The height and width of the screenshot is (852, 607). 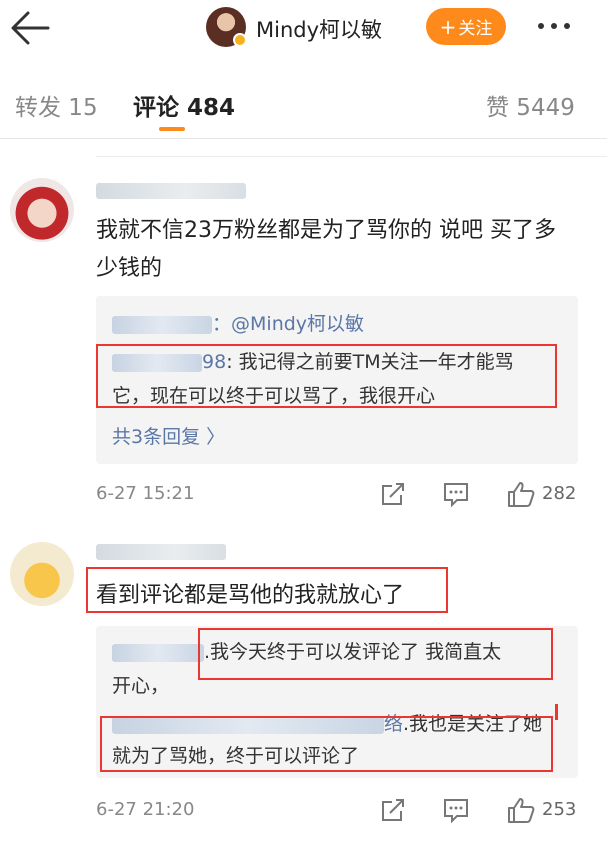 What do you see at coordinates (145, 493) in the screenshot?
I see `comment-time: 6-27 15:21` at bounding box center [145, 493].